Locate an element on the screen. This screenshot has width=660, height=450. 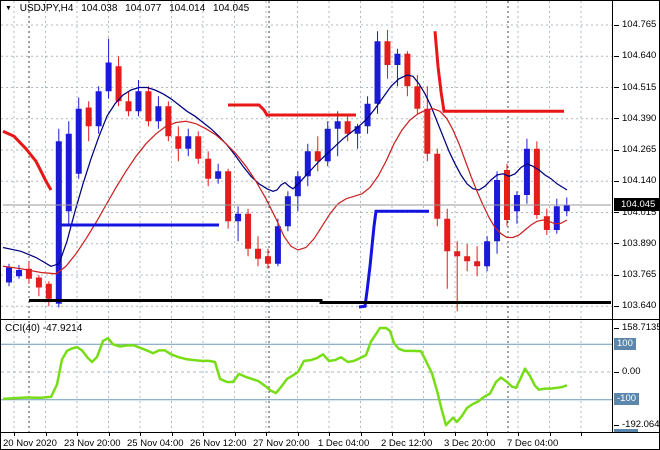
current-price-box: 104.045 is located at coordinates (636, 204).